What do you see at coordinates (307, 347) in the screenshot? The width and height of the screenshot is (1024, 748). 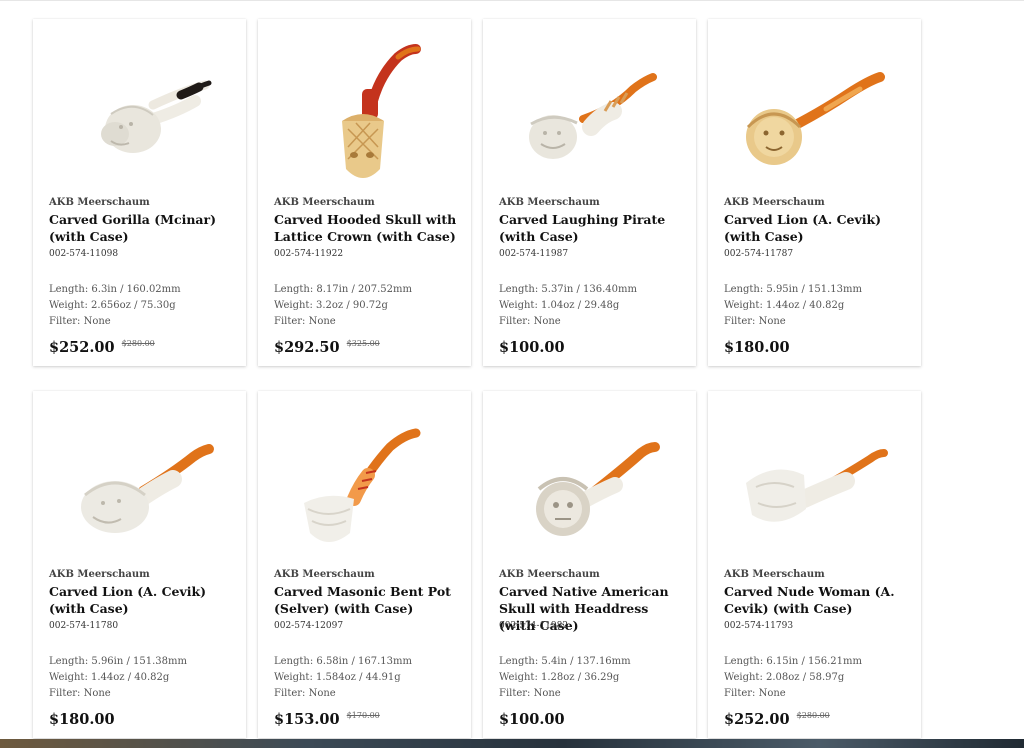 I see `current-price: $292.50` at bounding box center [307, 347].